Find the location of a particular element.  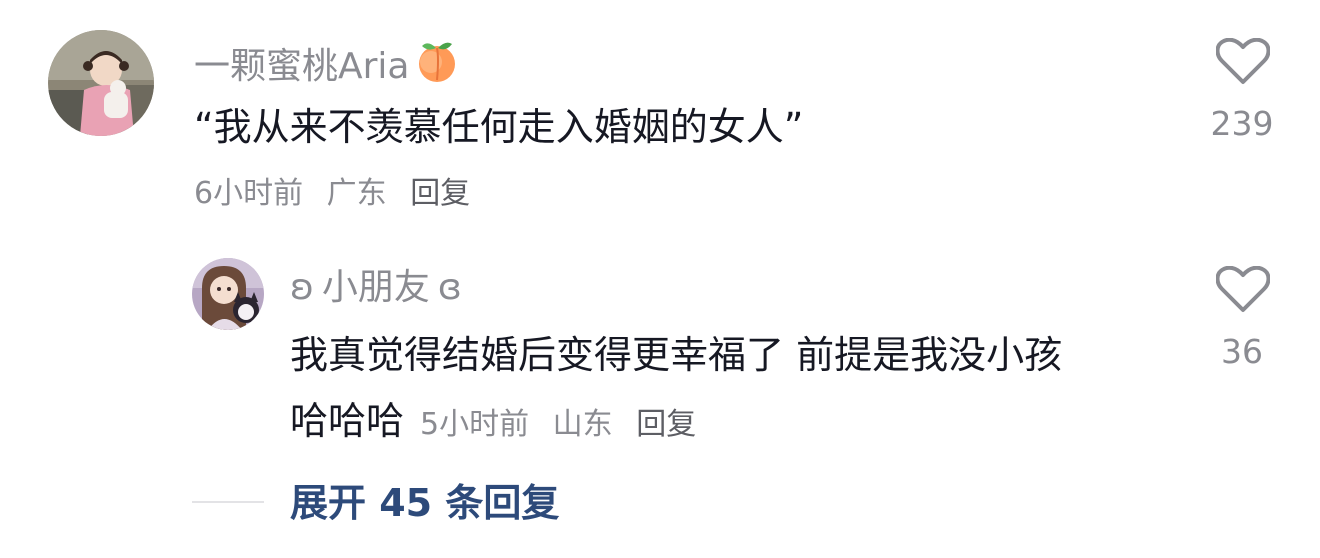

peach-icon is located at coordinates (437, 66).